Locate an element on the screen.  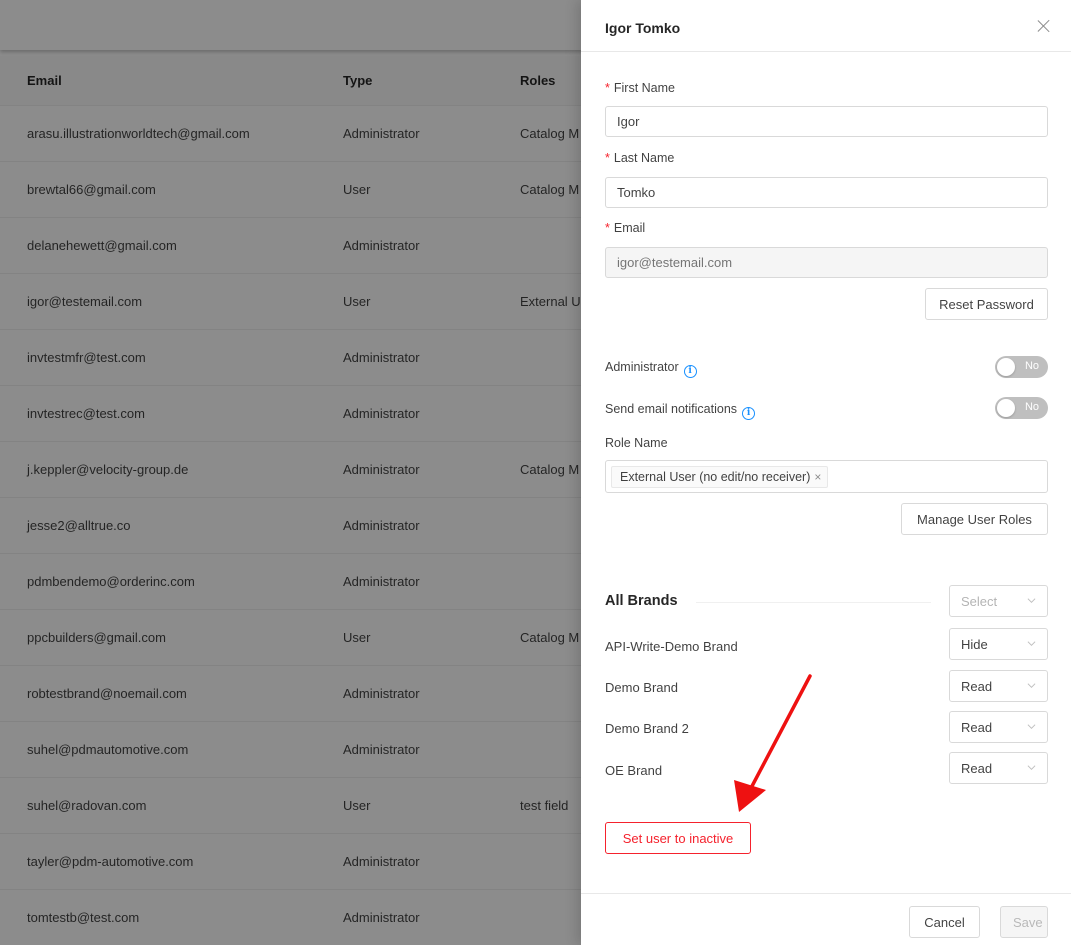
email-notifications-toggle: No is located at coordinates (1021, 408).